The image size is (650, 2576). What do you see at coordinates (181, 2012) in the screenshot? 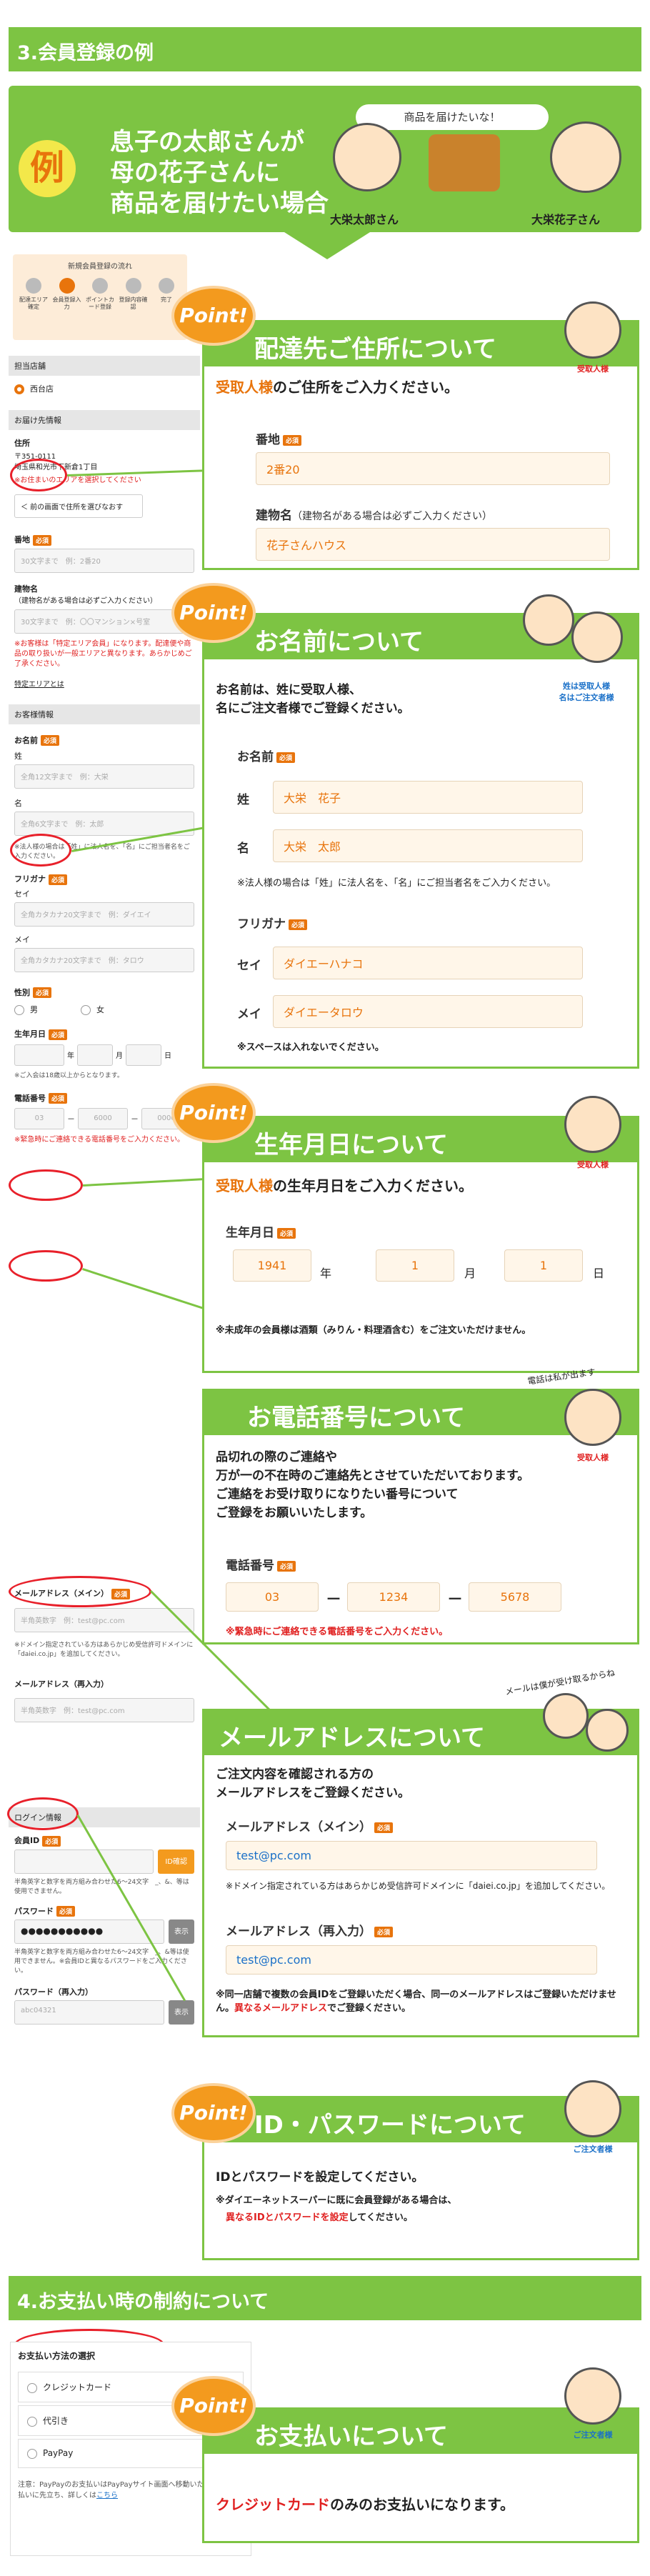
I see `pw2-show-button: 表示` at bounding box center [181, 2012].